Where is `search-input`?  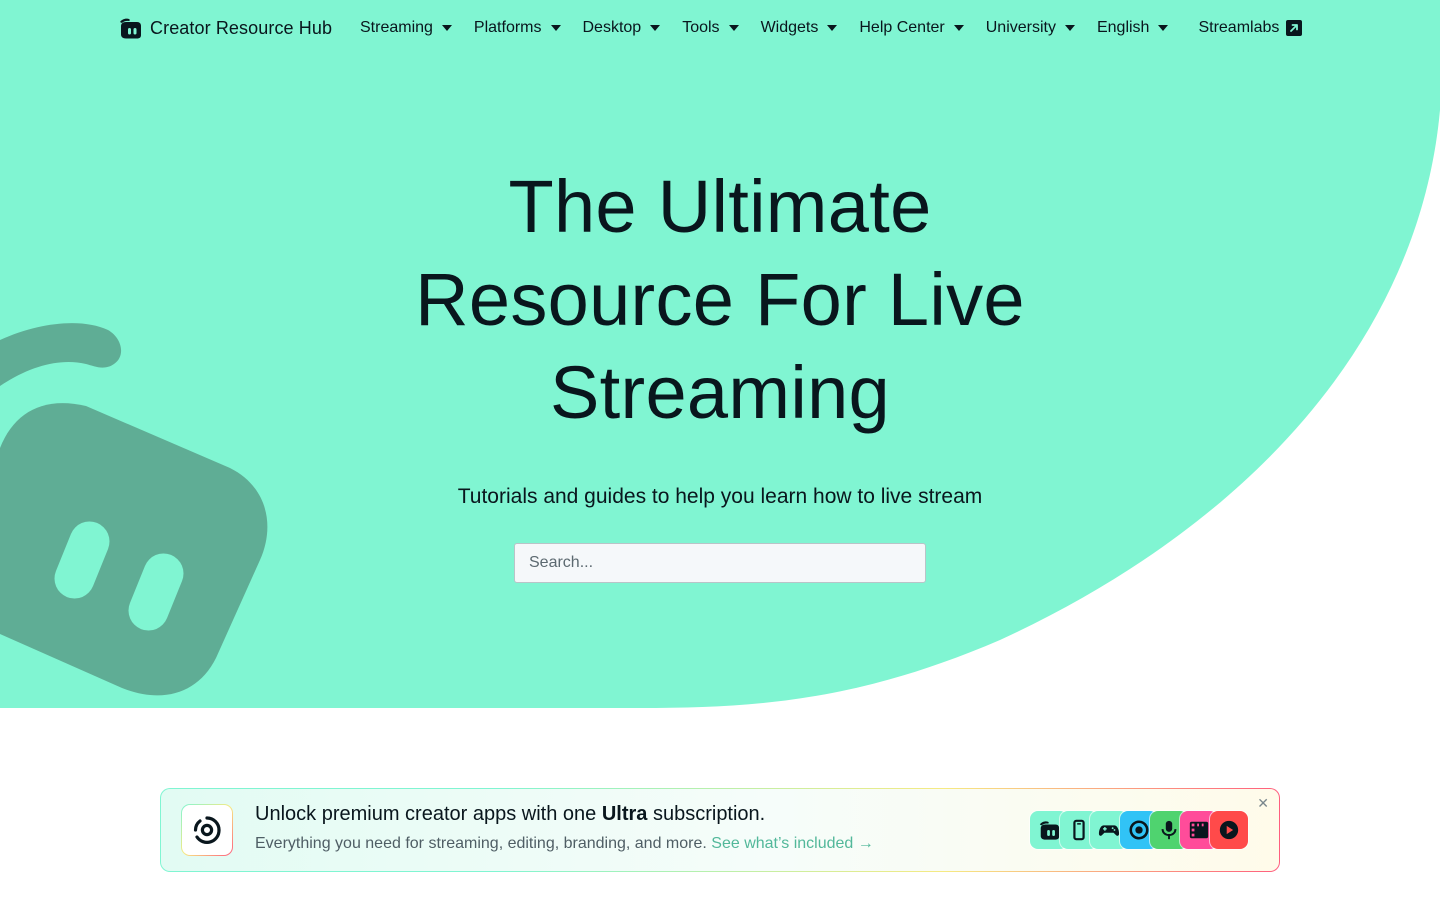
search-input is located at coordinates (727, 563).